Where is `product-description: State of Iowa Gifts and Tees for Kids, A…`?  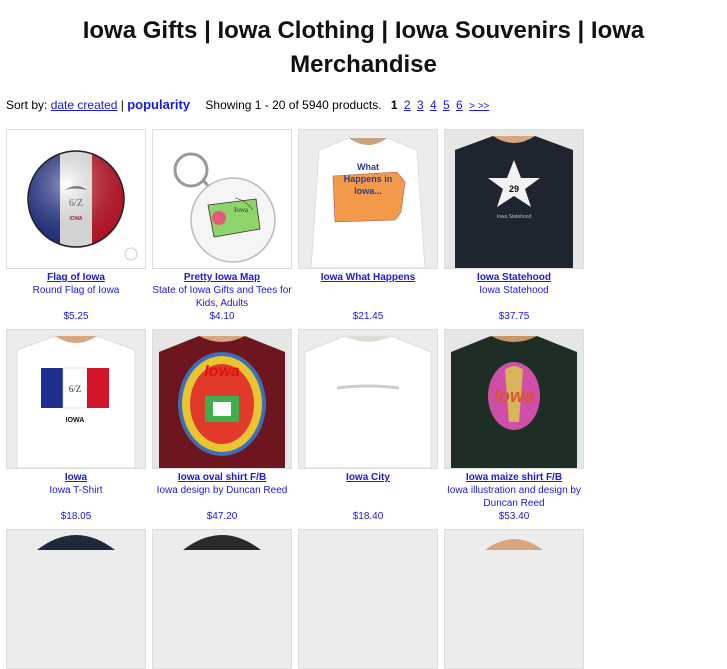 product-description: State of Iowa Gifts and Tees for Kids, A… is located at coordinates (222, 297).